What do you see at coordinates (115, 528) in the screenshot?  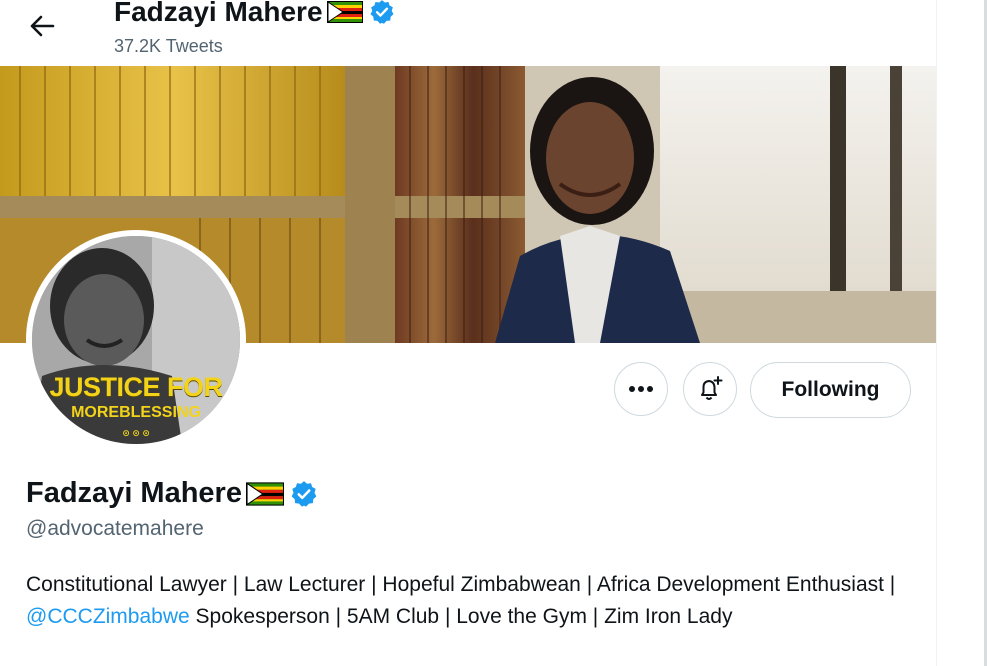 I see `profile-handle: @advocatemahere` at bounding box center [115, 528].